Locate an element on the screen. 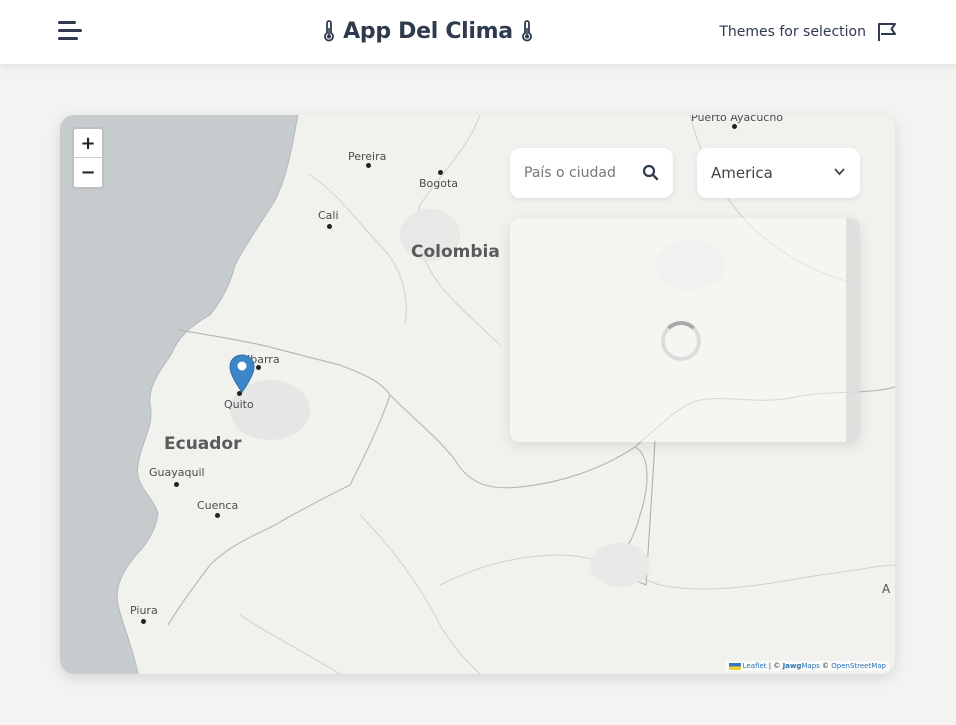  zoom-control: + − is located at coordinates (88, 158).